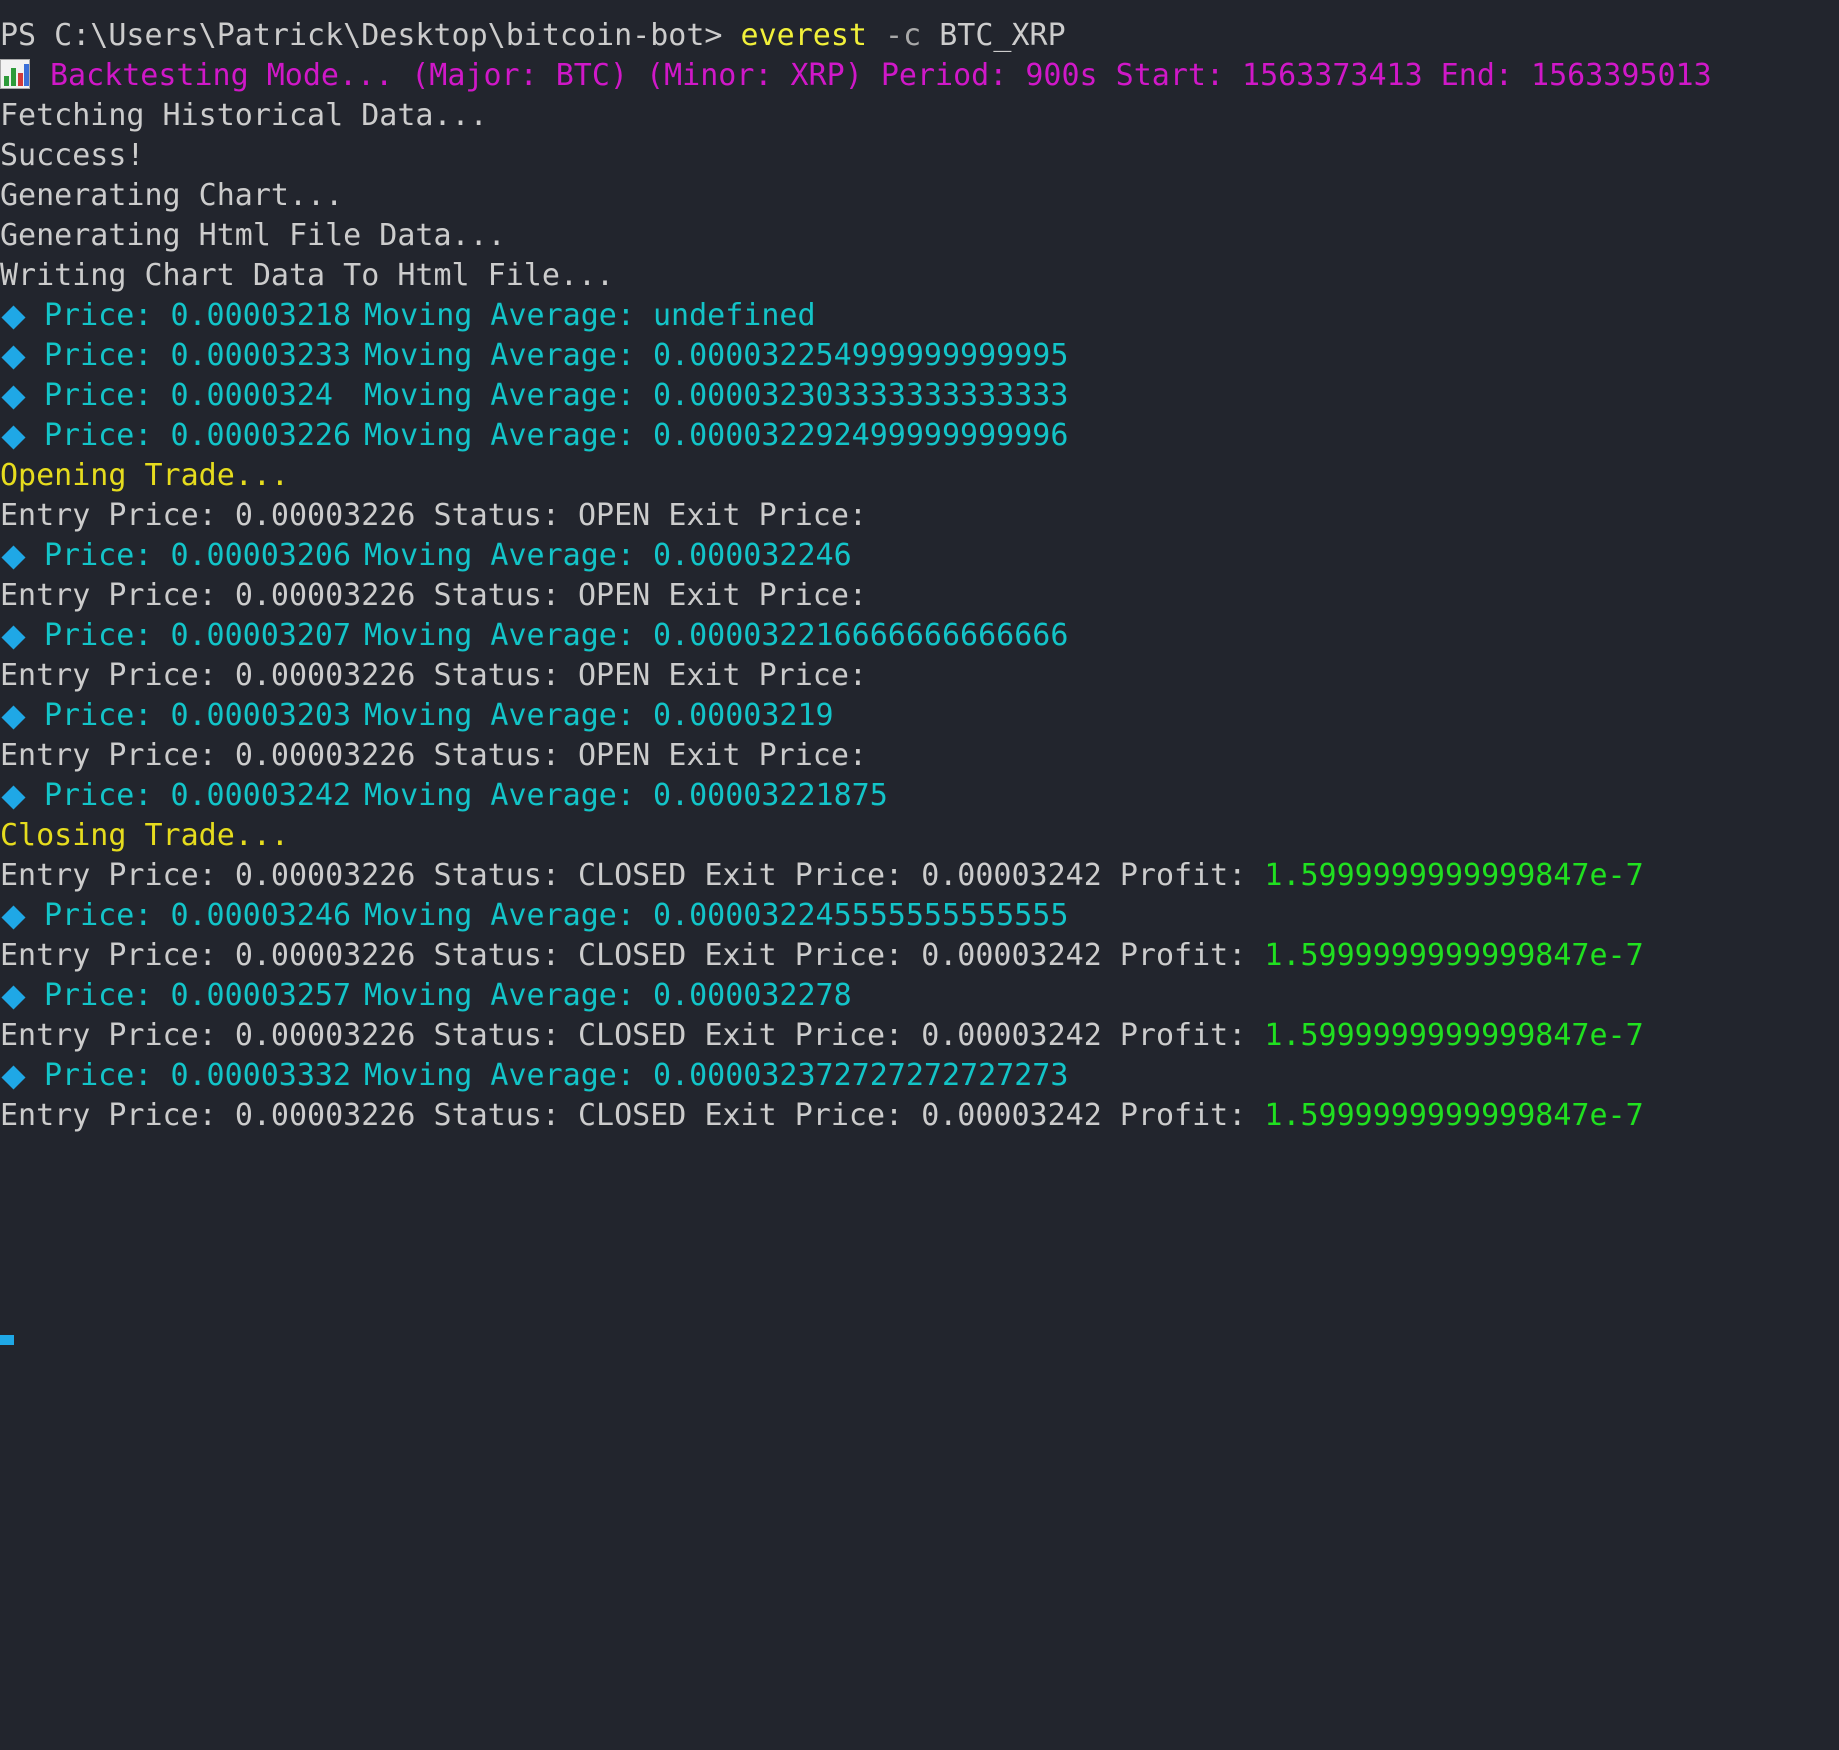  I want to click on price-value: 0.00003226, so click(261, 435).